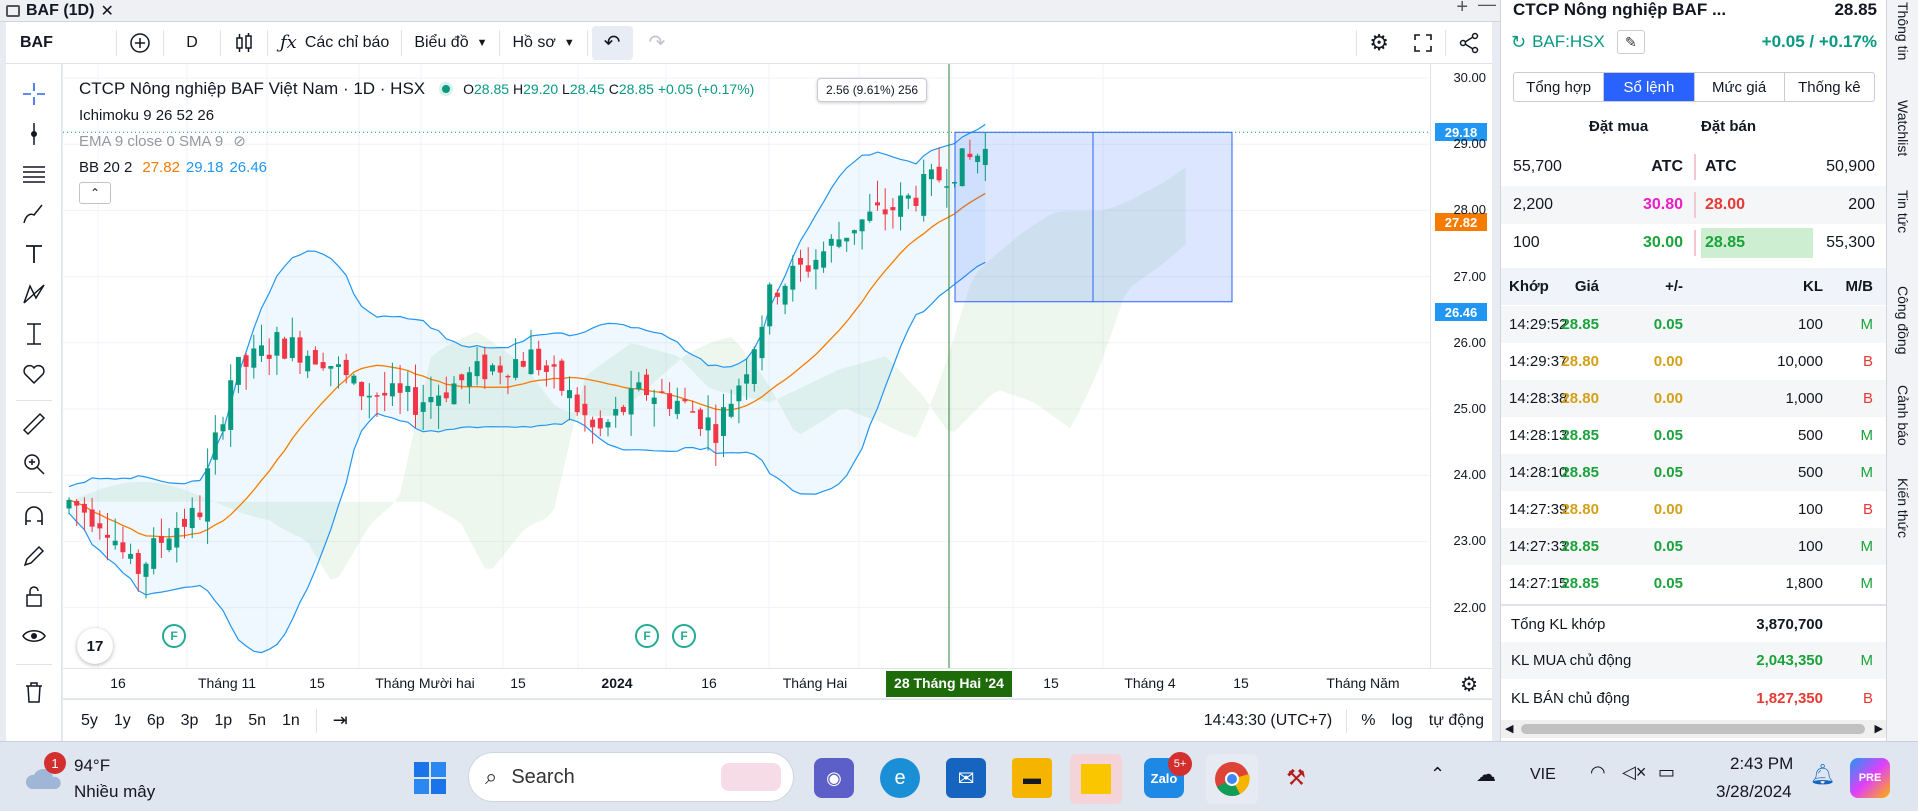  Describe the element at coordinates (34, 636) in the screenshot. I see `hide-drawings-tool` at that location.